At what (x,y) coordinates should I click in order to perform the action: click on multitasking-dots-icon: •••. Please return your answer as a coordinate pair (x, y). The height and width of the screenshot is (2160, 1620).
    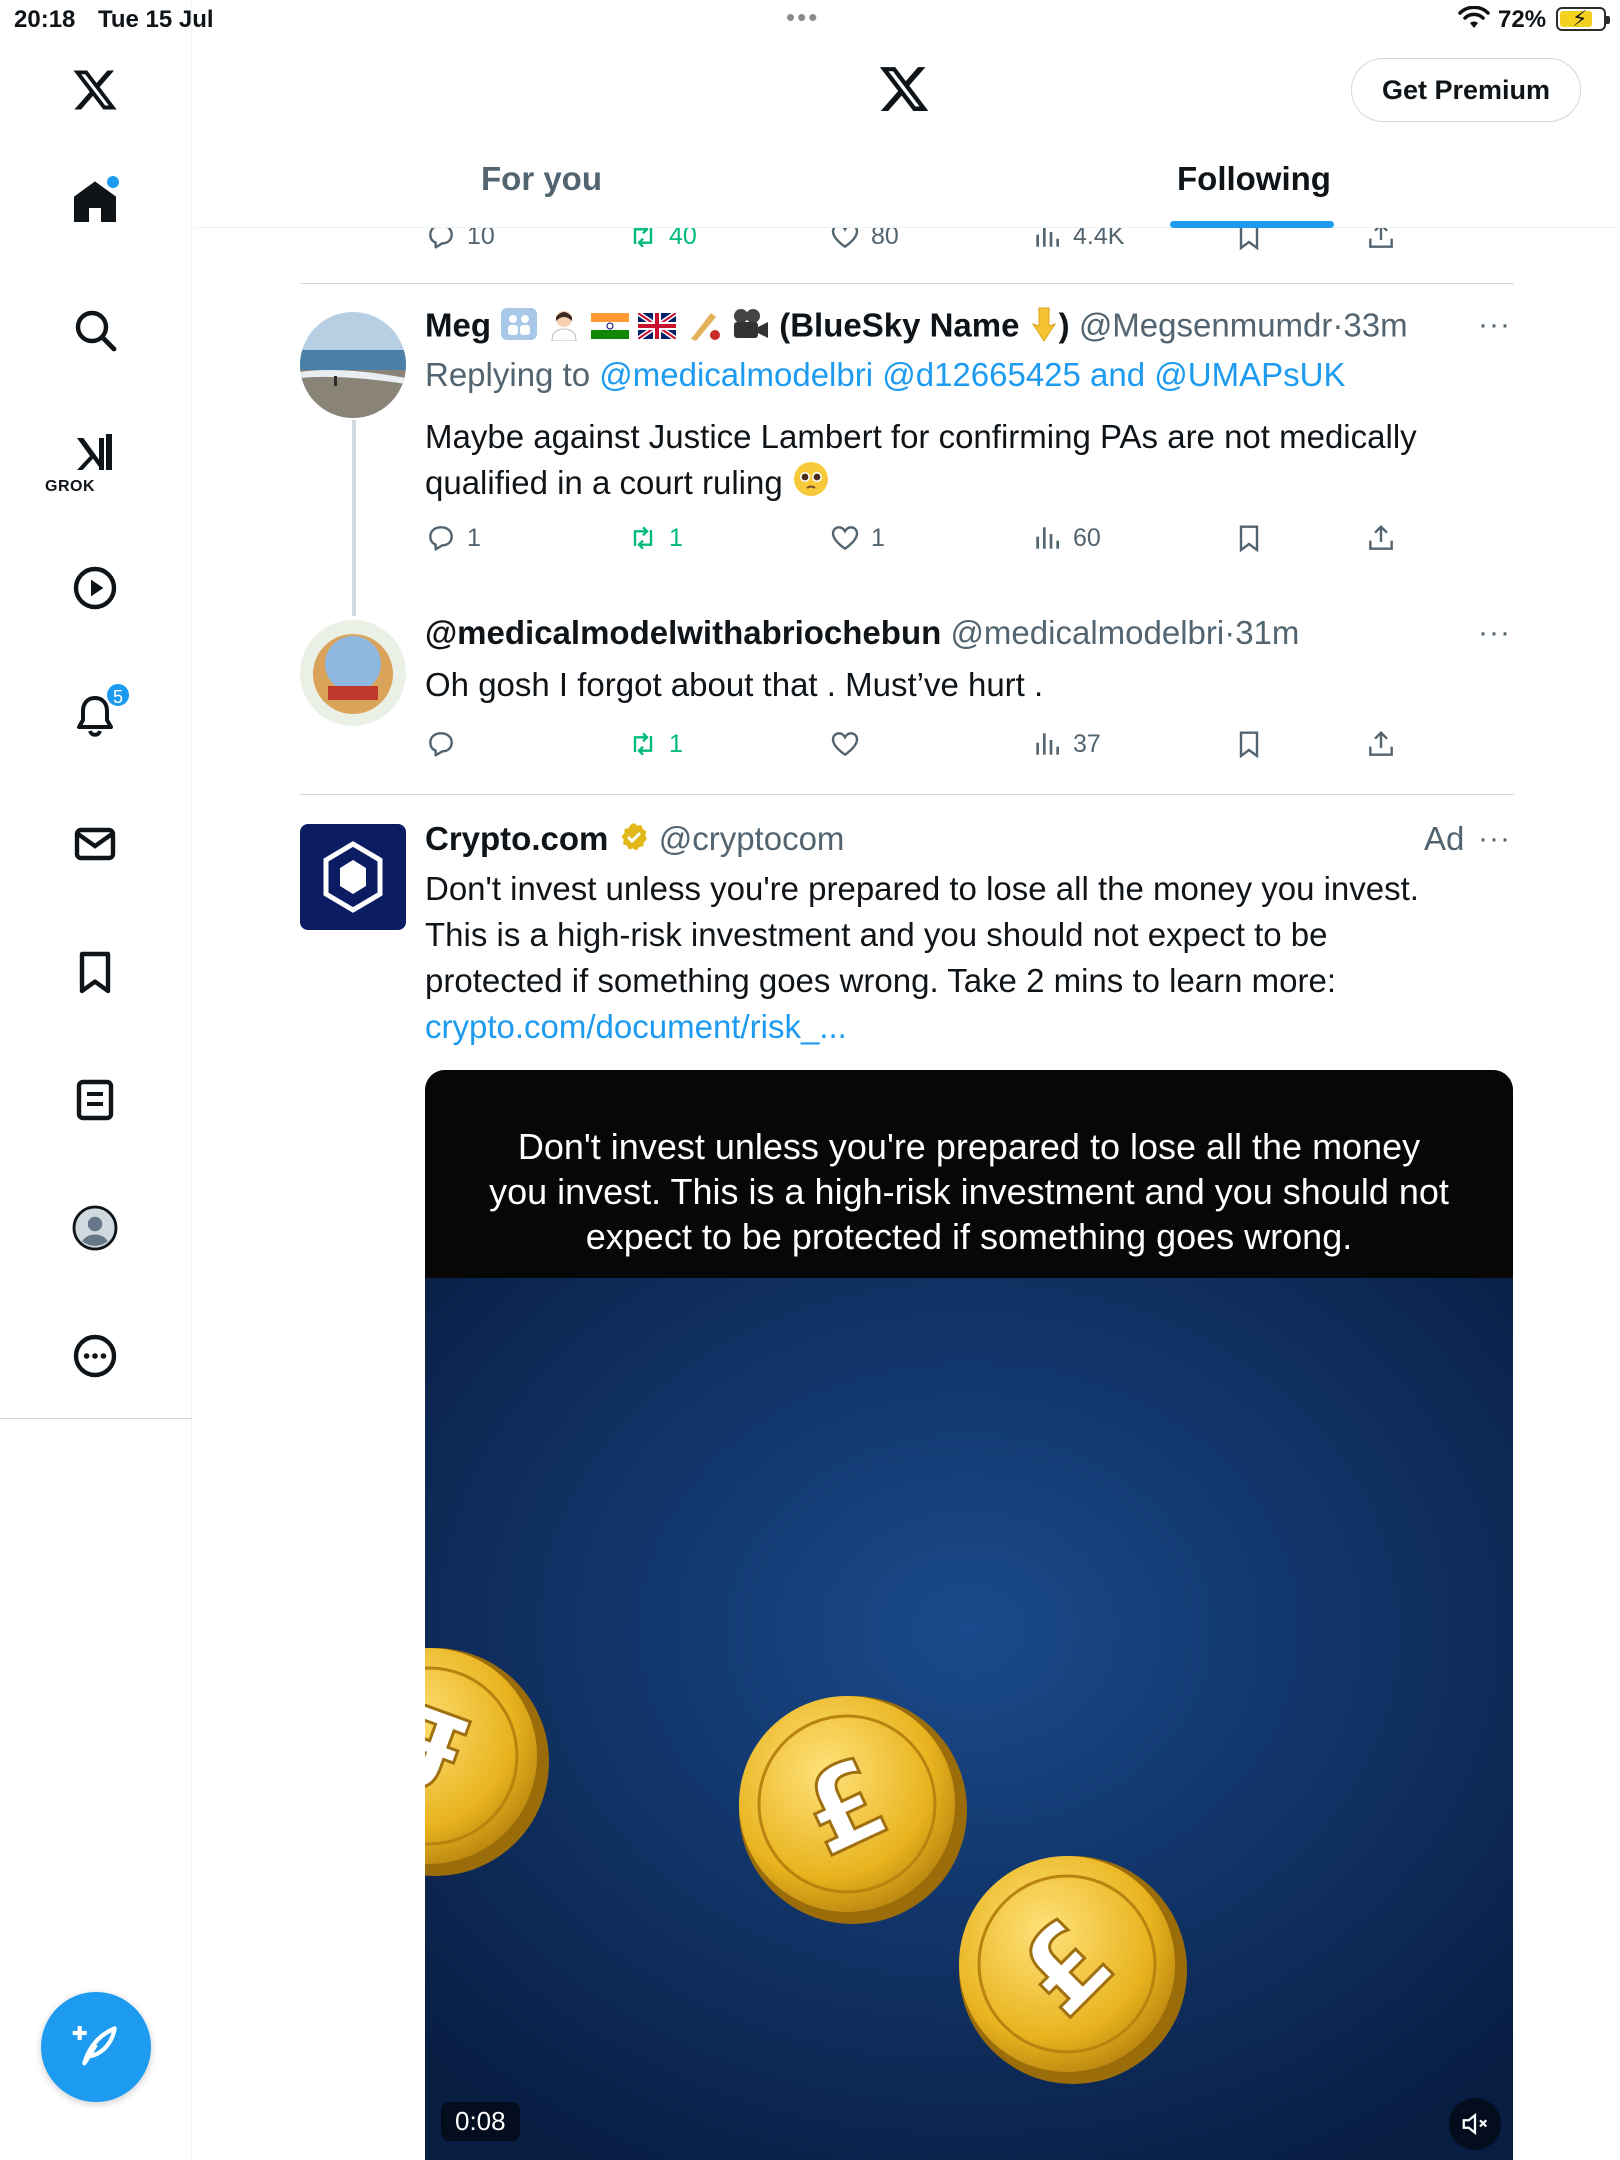
    Looking at the image, I should click on (802, 17).